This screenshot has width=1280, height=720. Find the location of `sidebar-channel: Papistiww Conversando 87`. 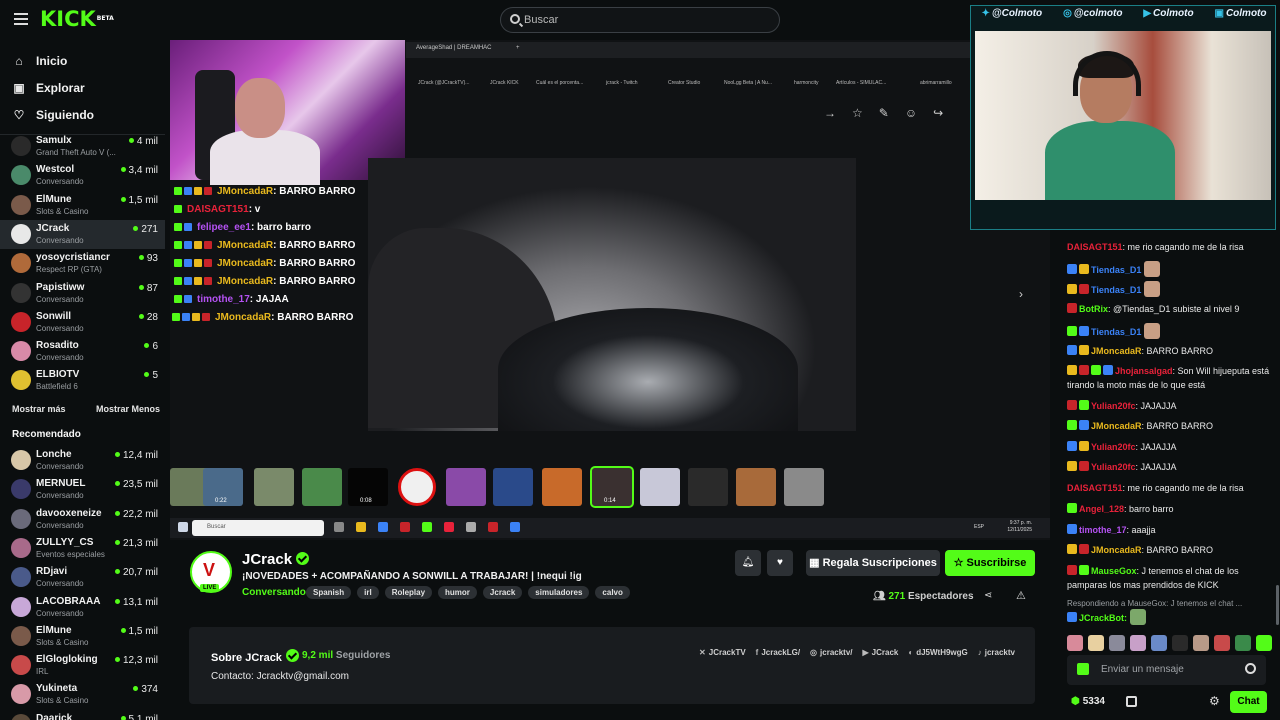

sidebar-channel: Papistiww Conversando 87 is located at coordinates (82, 293).